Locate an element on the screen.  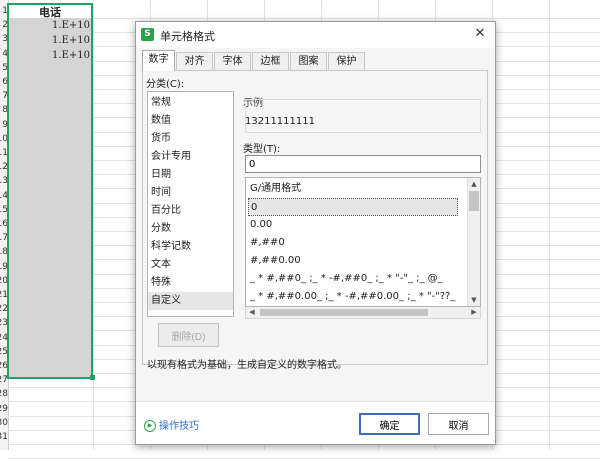
category-scientific: 科学记数 is located at coordinates (190, 247).